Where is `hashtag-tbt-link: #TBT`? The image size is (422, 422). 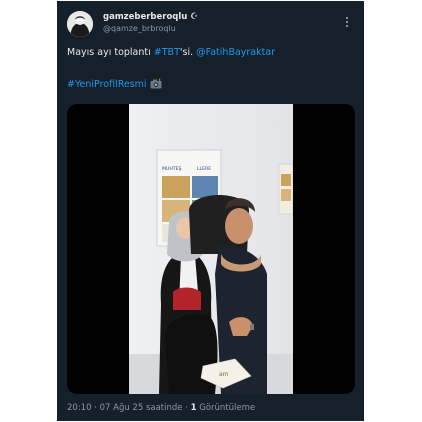
hashtag-tbt-link: #TBT is located at coordinates (167, 52).